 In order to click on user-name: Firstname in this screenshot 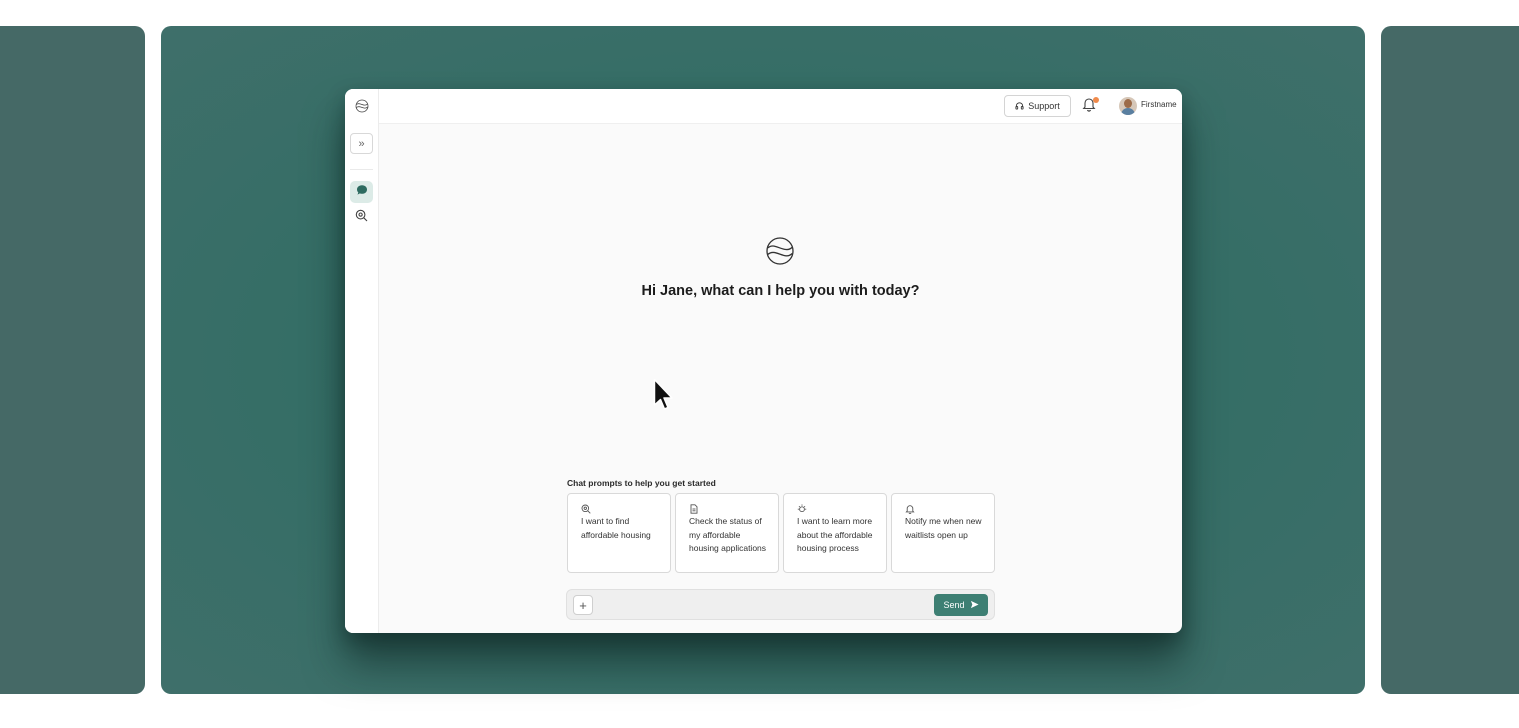, I will do `click(1159, 104)`.